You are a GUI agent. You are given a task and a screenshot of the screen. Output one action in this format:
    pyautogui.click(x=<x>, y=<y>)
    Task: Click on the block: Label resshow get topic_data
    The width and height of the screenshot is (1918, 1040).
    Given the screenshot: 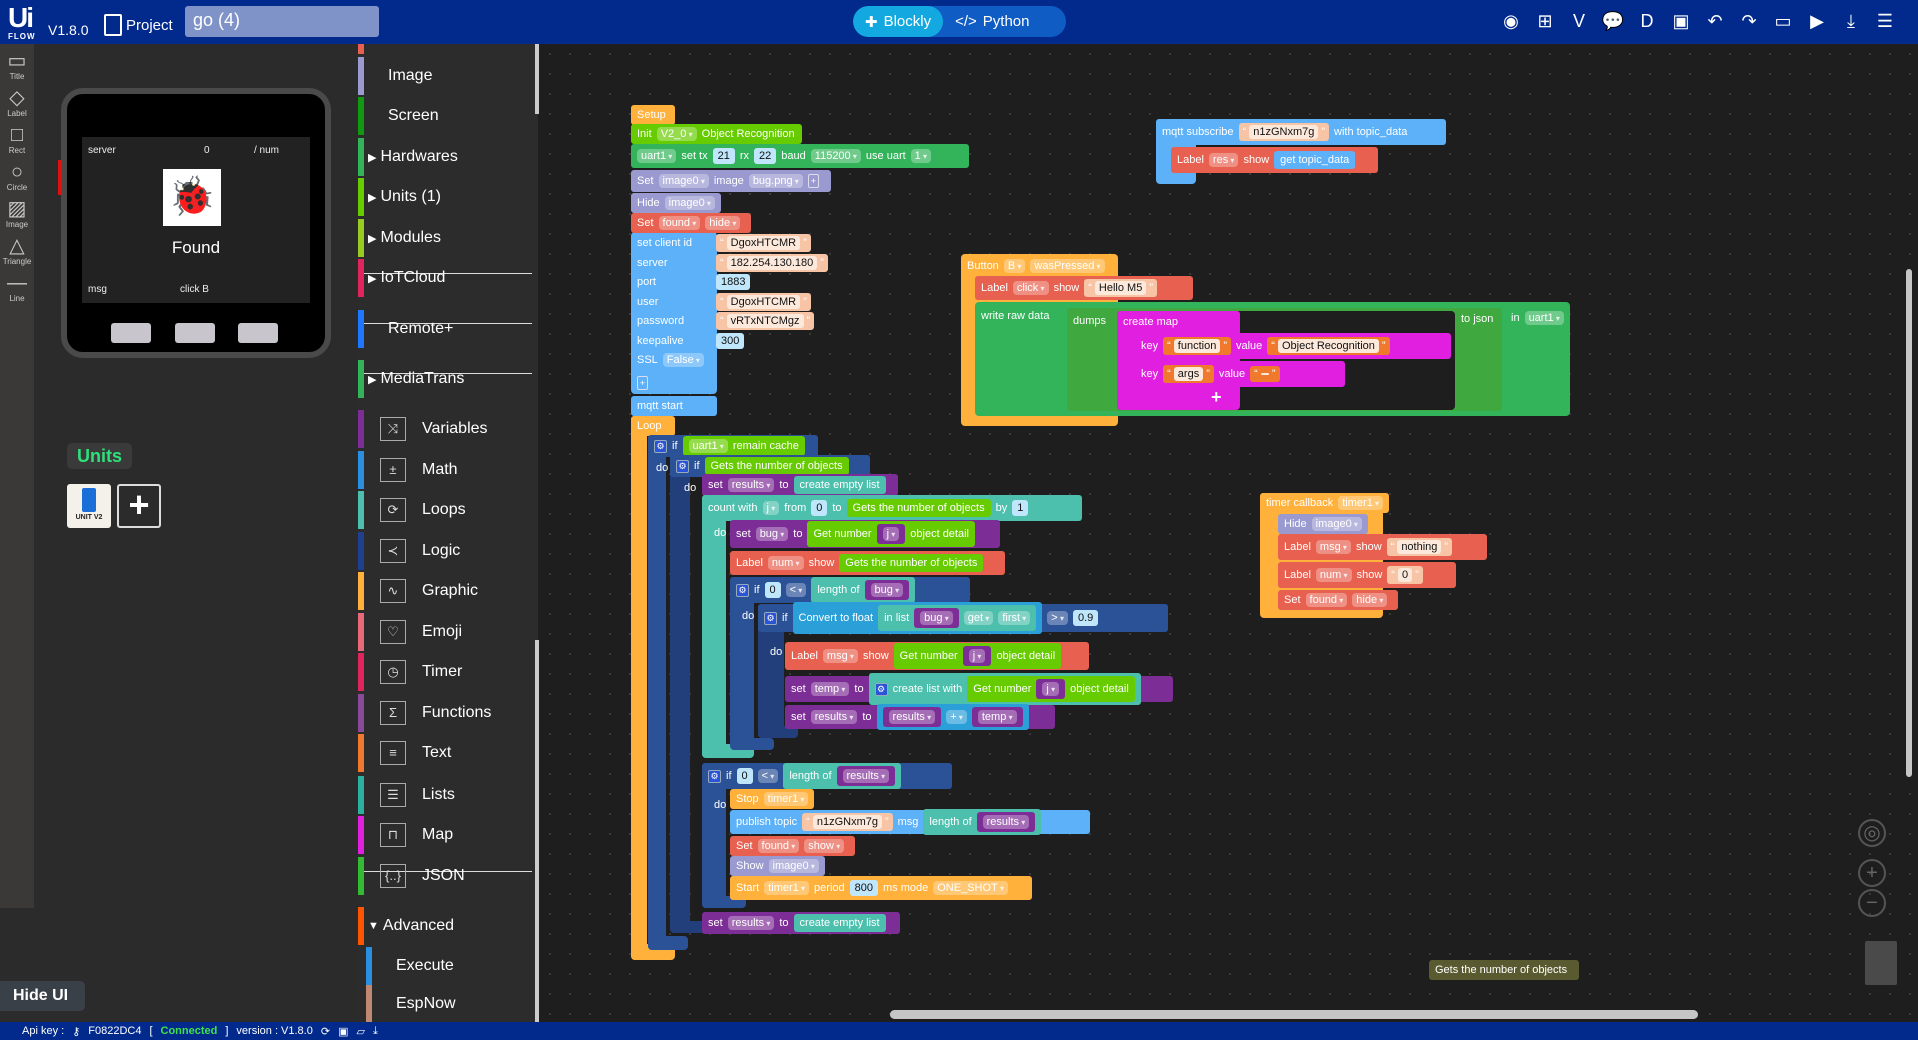 What is the action you would take?
    pyautogui.click(x=1274, y=160)
    